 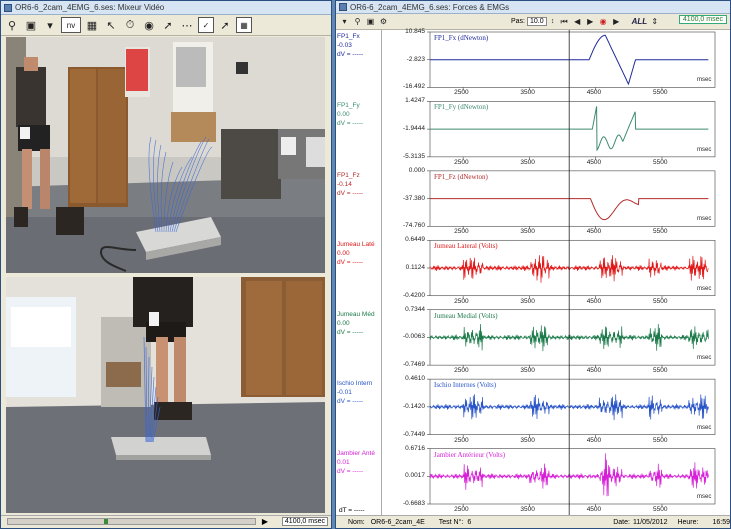 I want to click on y-tick-label: 0.6449, so click(x=415, y=240).